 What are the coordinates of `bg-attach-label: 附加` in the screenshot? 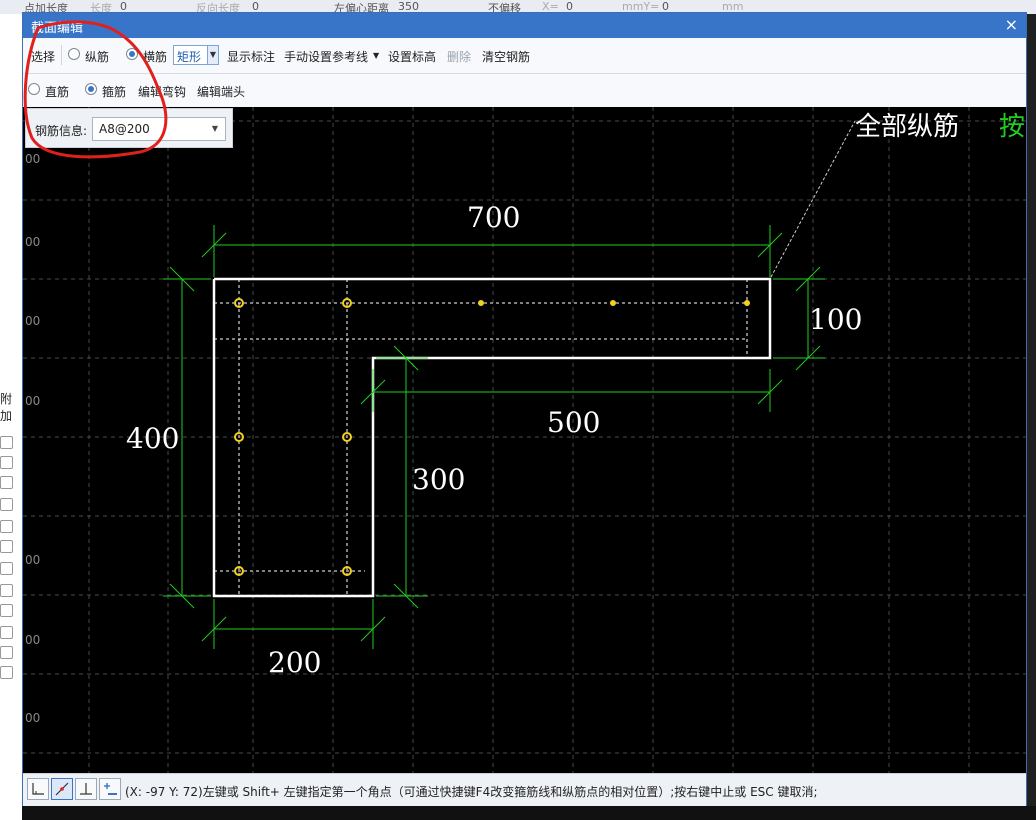 It's located at (6, 407).